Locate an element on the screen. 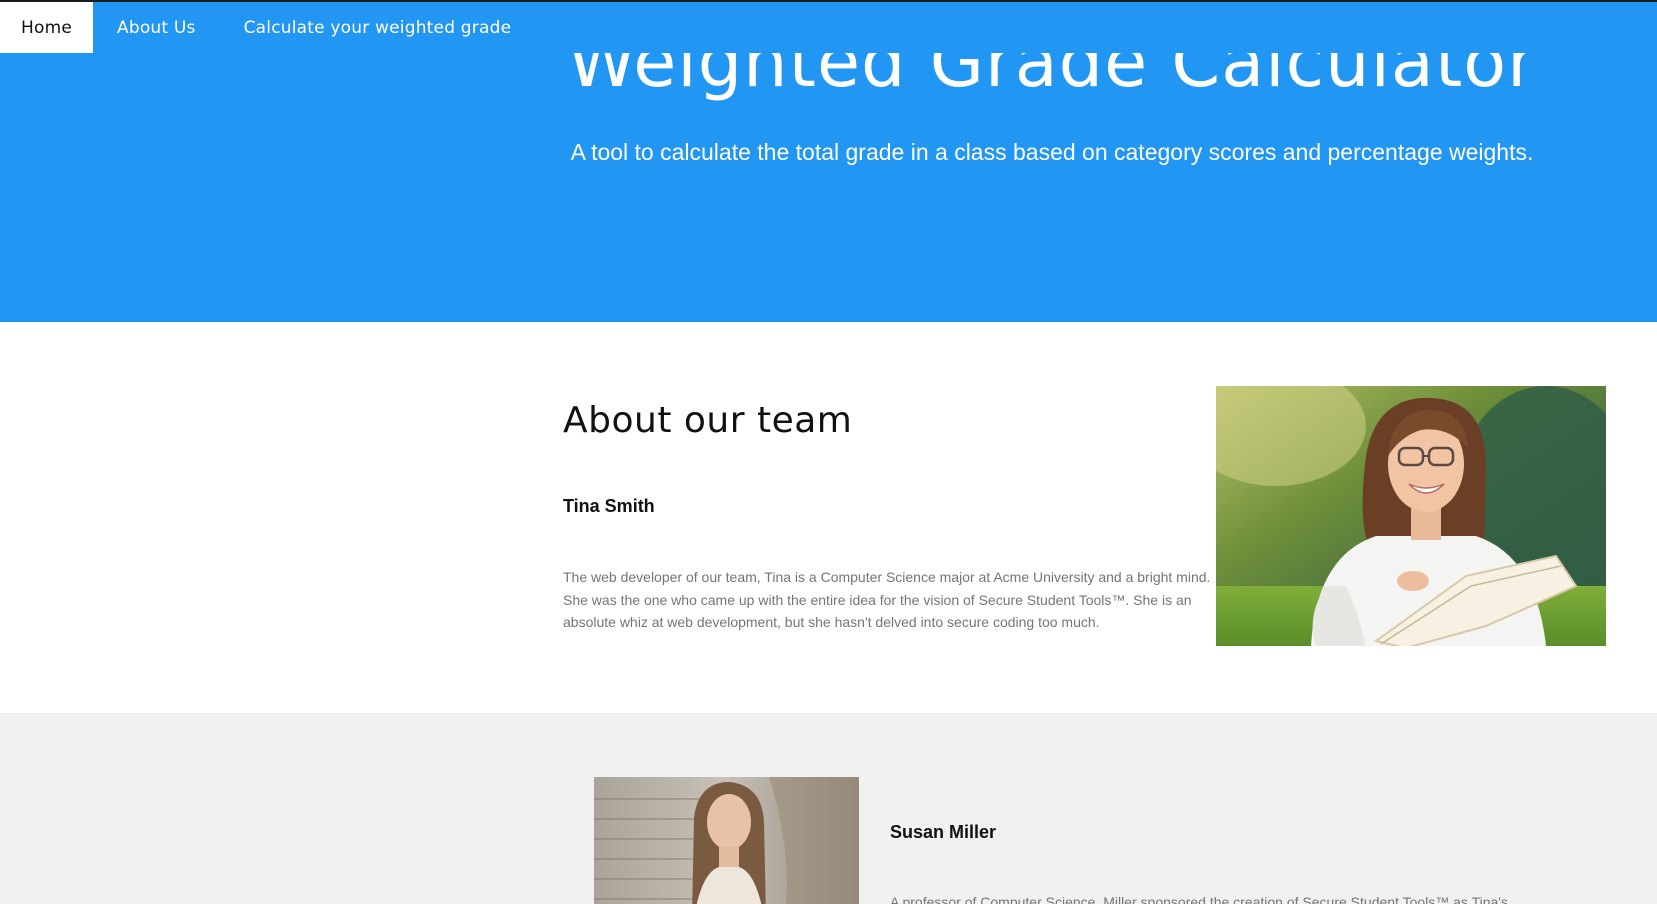  nav-calculate-link: Calculate your weighted grade is located at coordinates (378, 27).